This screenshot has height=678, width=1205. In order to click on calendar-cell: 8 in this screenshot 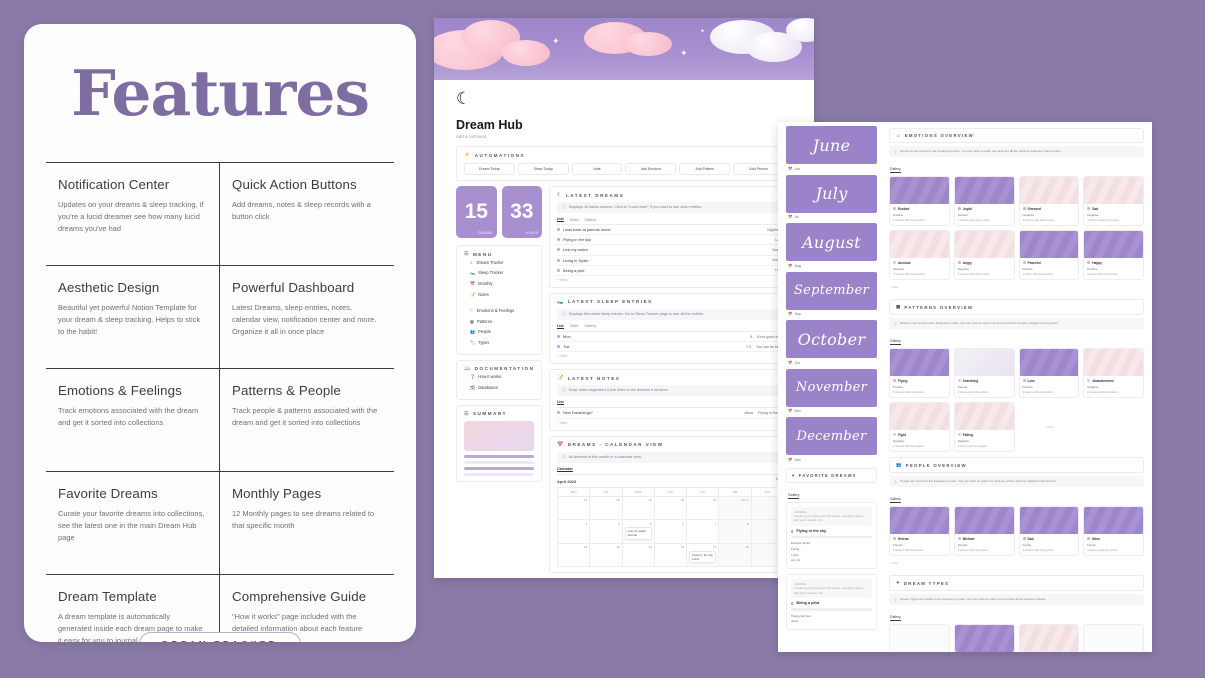, I will do `click(735, 532)`.